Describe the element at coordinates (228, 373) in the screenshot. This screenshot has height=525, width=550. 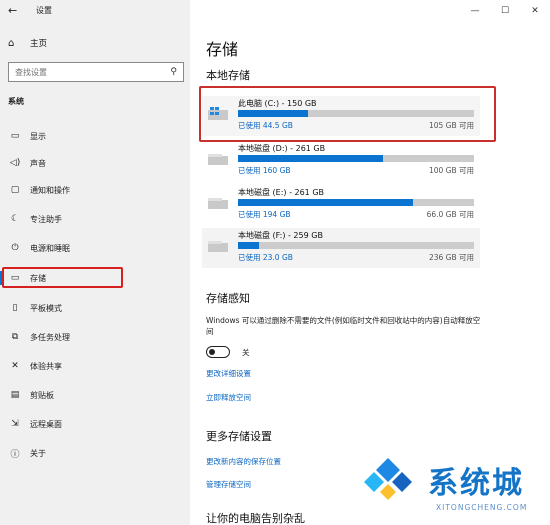
I see `change-detailed-settings-link: 更改详细设置` at that location.